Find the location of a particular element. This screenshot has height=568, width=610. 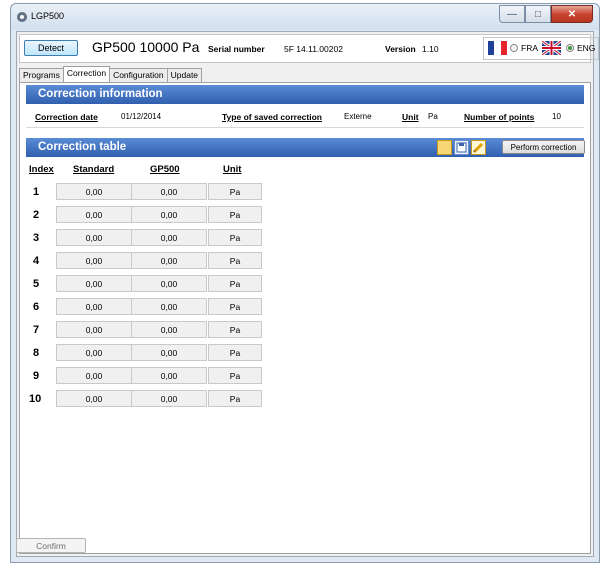

lang-fra-label: FRA is located at coordinates (529, 48).